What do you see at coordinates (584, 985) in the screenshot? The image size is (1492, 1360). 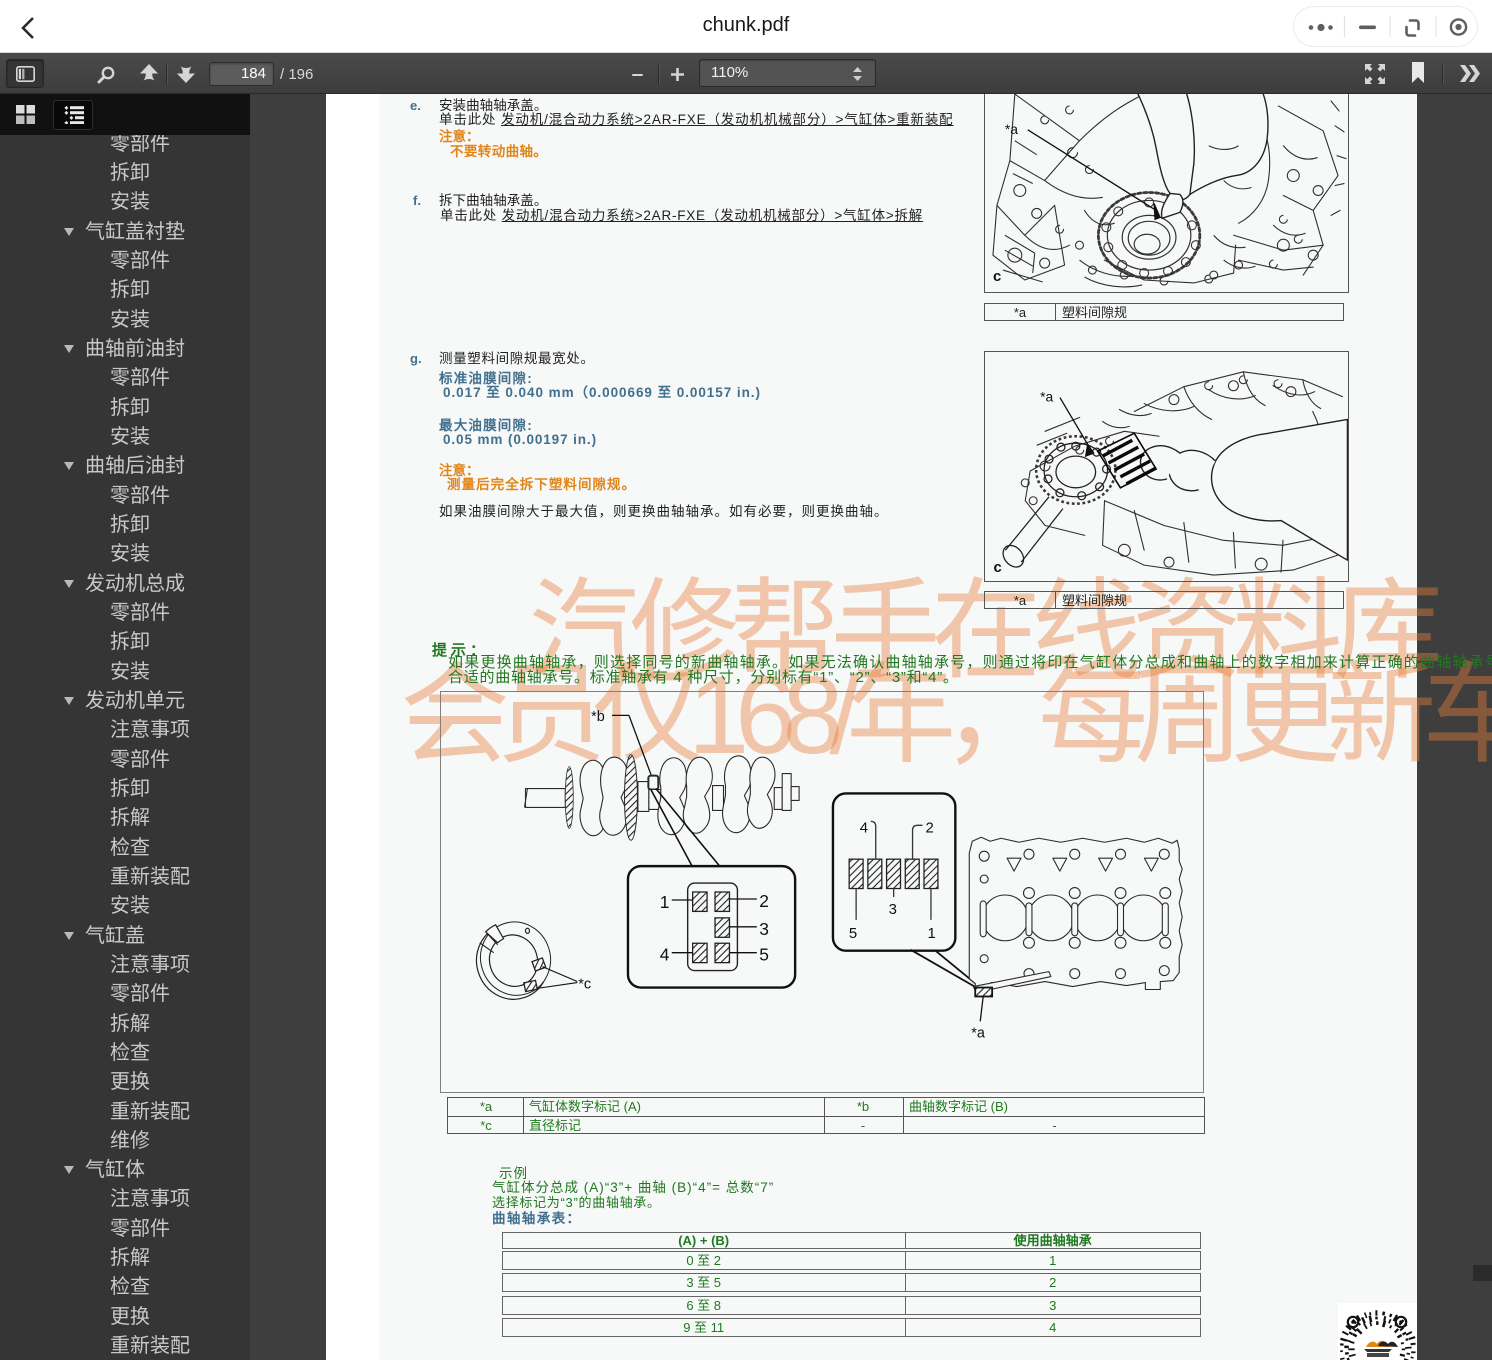 I see `svg-text: *c` at bounding box center [584, 985].